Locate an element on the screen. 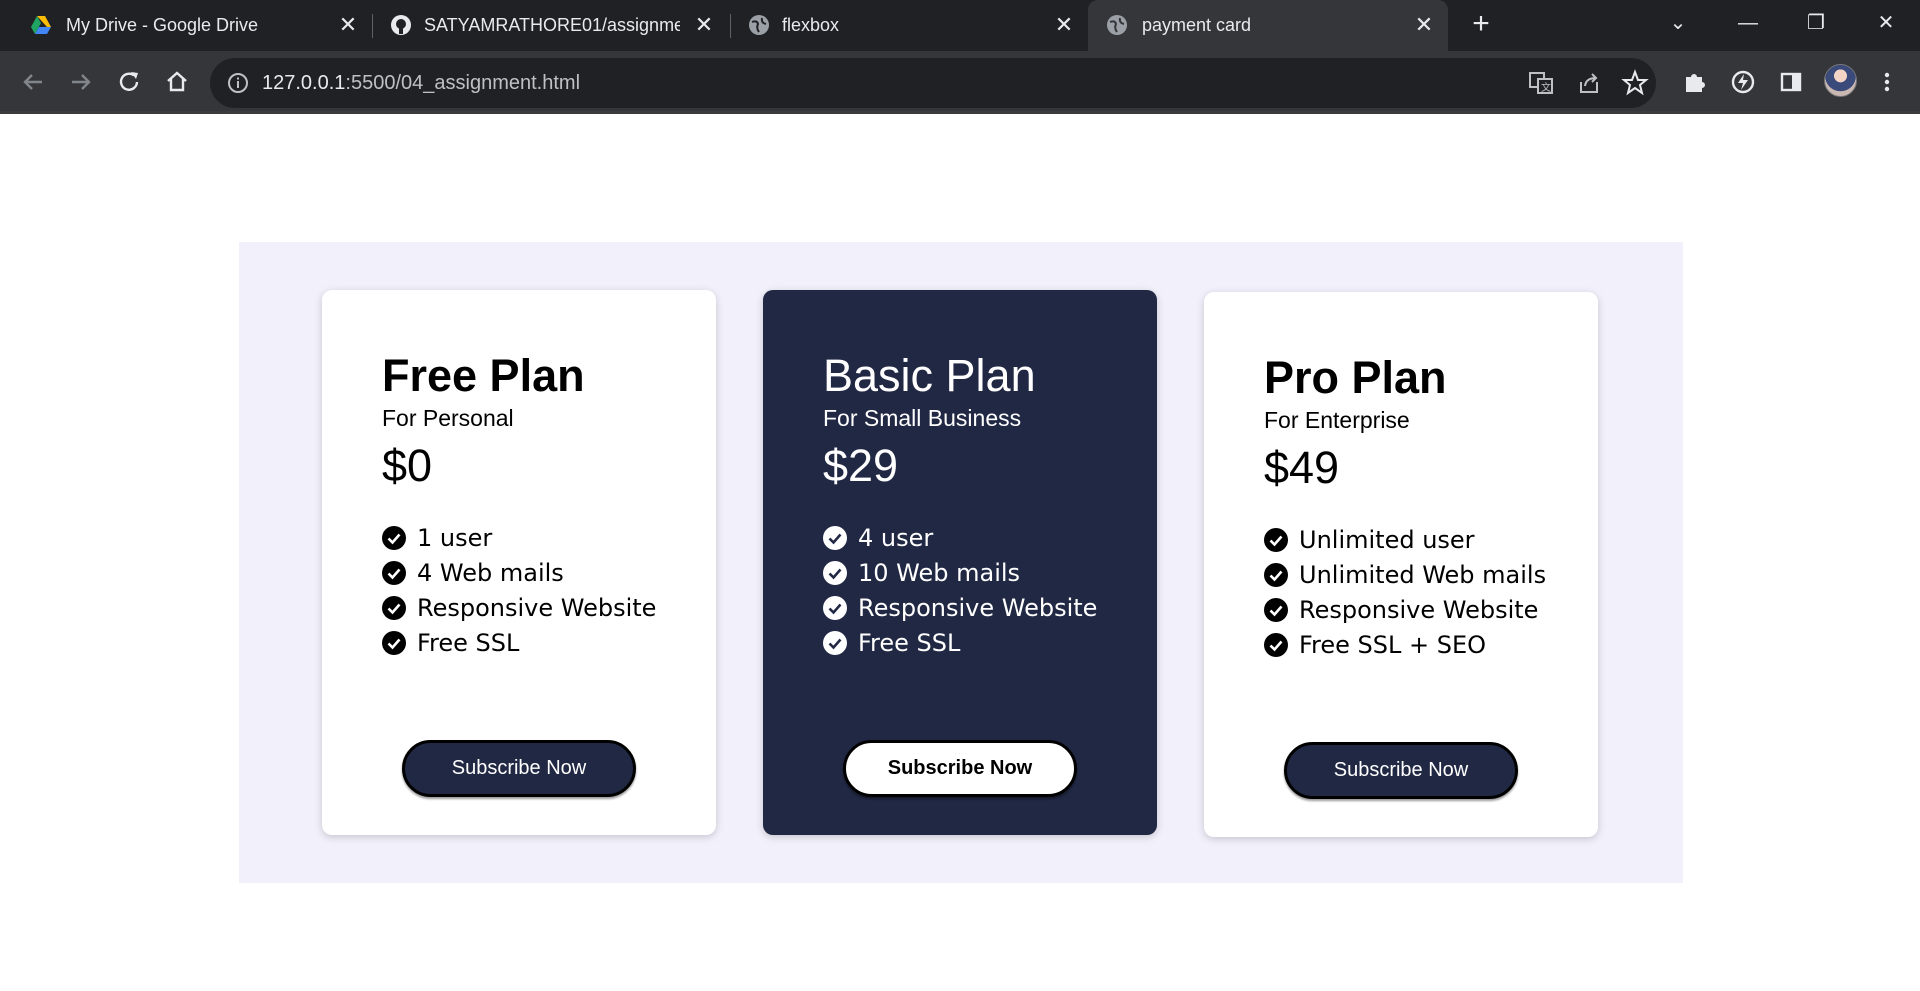 This screenshot has height=991, width=1920. plan-subtitle: For Enterprise is located at coordinates (1337, 420).